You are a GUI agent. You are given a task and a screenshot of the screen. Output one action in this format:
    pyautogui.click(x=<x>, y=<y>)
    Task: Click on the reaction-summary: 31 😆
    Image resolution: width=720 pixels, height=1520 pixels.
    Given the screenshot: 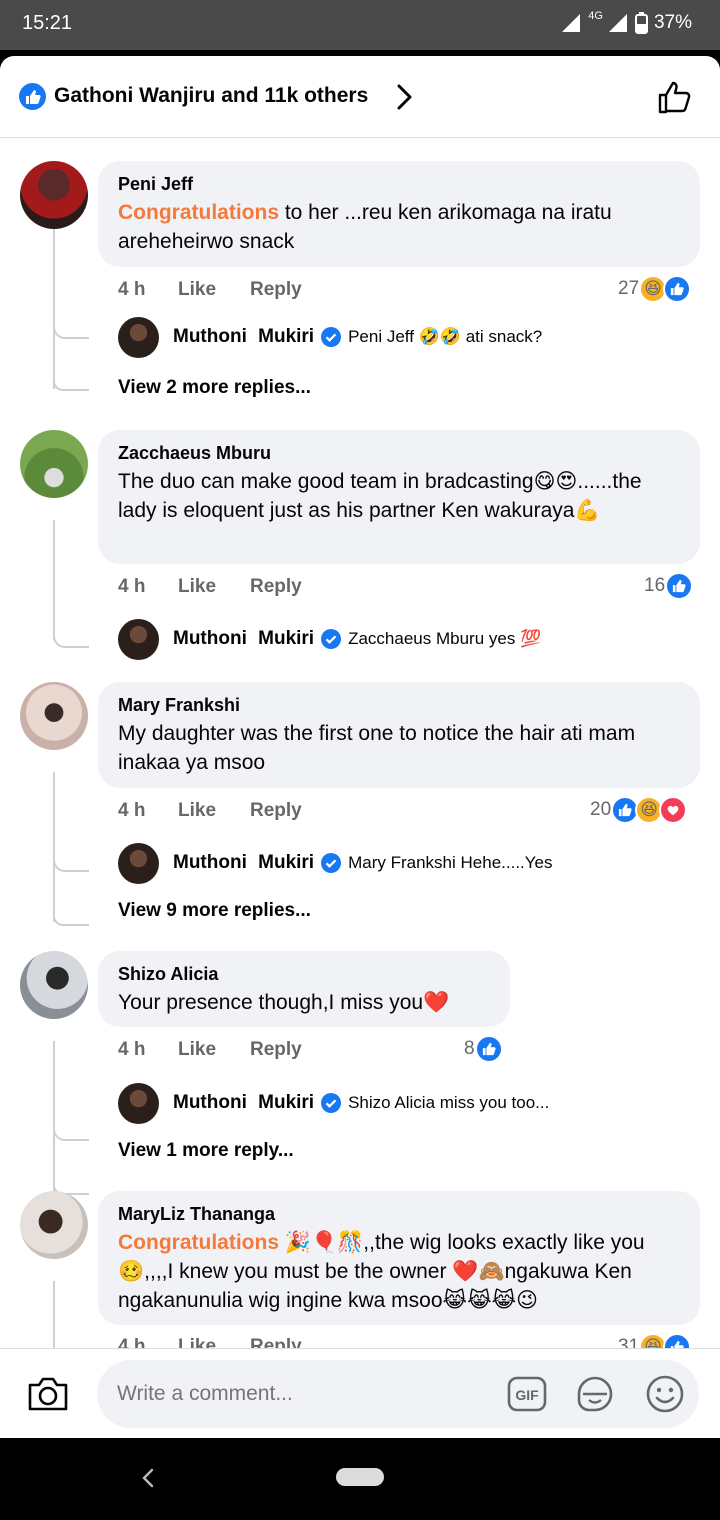 What is the action you would take?
    pyautogui.click(x=655, y=1341)
    